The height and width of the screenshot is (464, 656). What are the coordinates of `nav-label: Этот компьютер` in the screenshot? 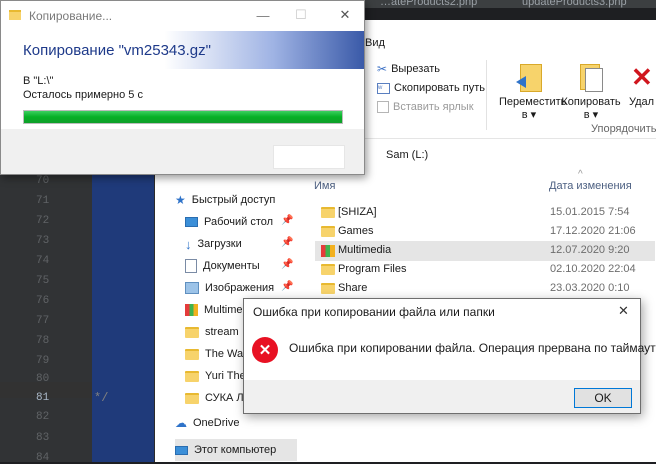 It's located at (235, 450).